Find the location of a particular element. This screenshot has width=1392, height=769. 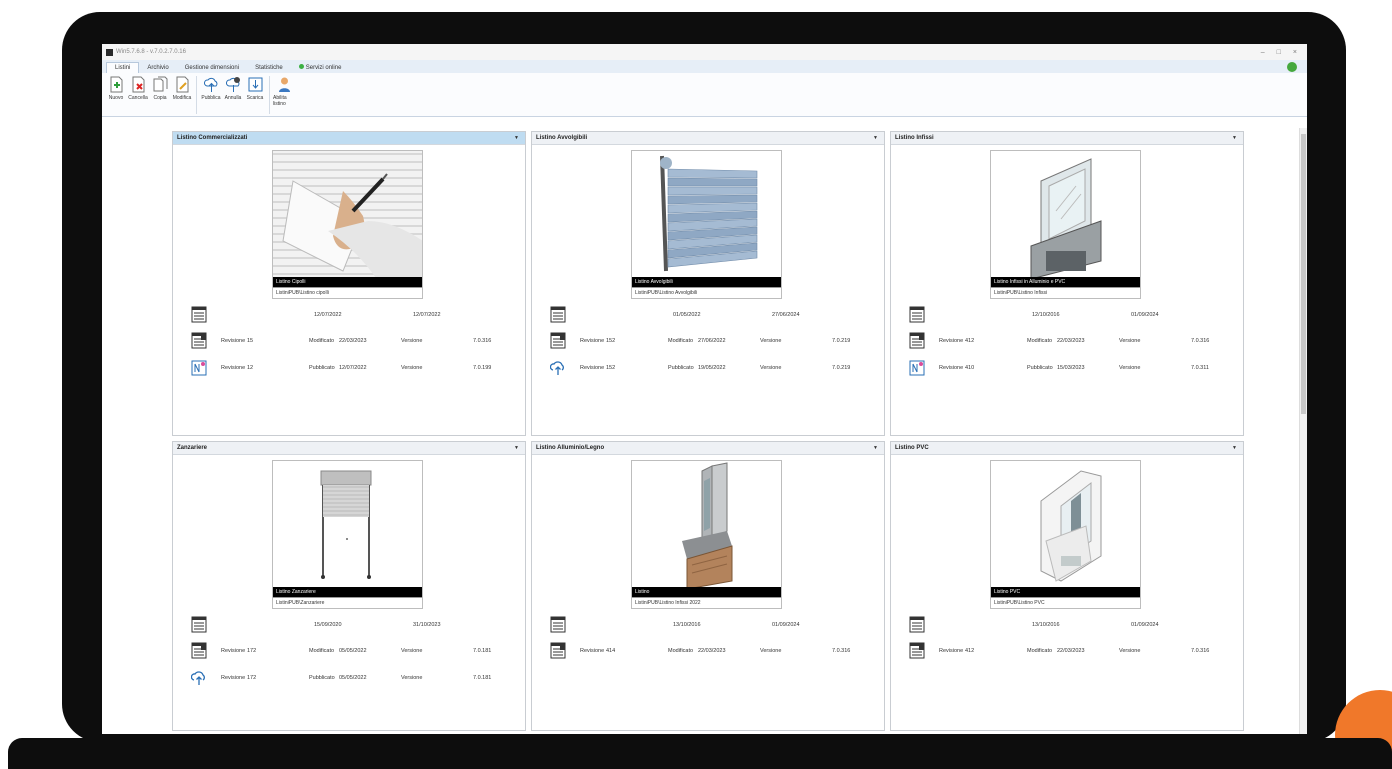

tab-listini: Listini is located at coordinates (123, 67).